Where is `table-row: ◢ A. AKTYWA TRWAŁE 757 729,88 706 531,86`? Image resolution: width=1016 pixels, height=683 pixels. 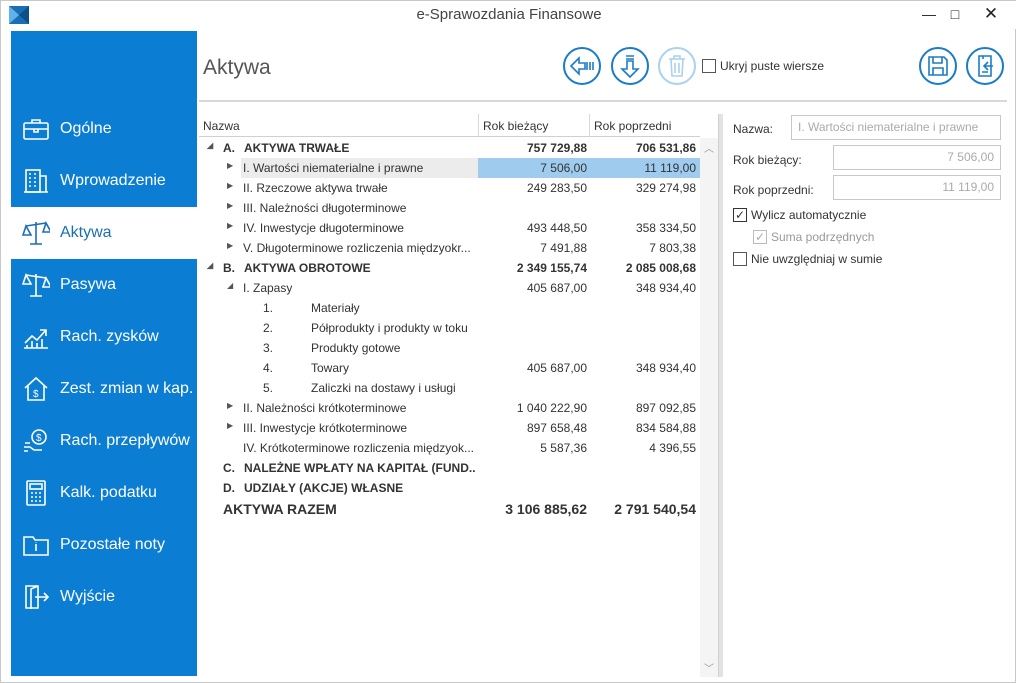
table-row: ◢ A. AKTYWA TRWAŁE 757 729,88 706 531,86 is located at coordinates (449, 148).